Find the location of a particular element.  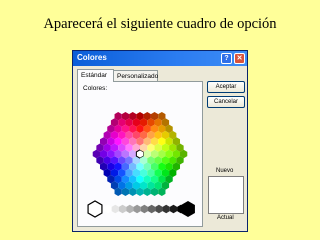

cancel-button: Cancelar is located at coordinates (226, 102).